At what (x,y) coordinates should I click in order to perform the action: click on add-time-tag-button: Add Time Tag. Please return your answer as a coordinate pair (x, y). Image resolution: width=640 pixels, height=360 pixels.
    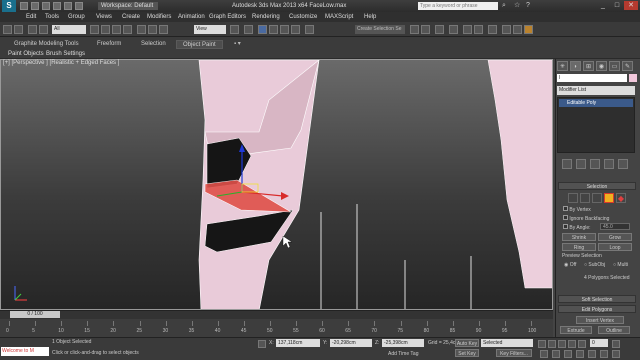
    Looking at the image, I should click on (403, 354).